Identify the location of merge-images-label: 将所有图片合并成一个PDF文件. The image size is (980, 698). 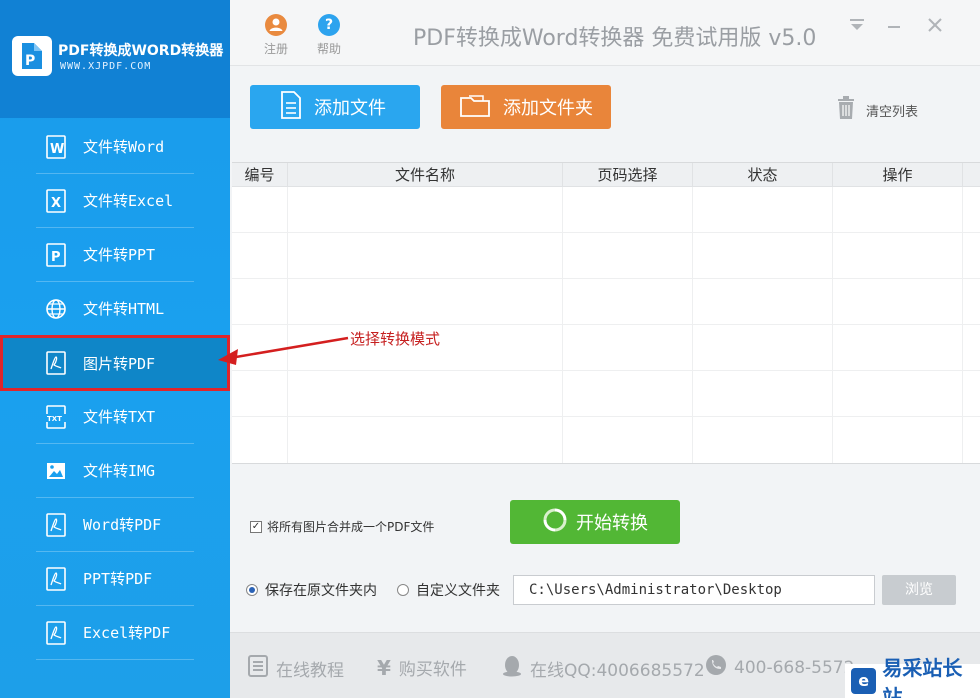
(351, 527).